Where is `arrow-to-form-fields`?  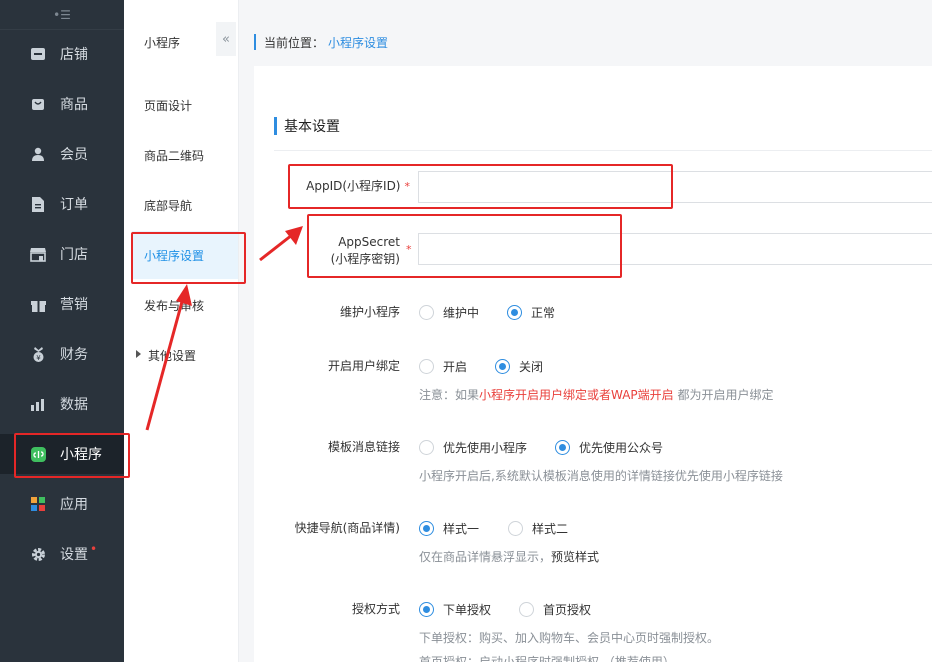 arrow-to-form-fields is located at coordinates (281, 244).